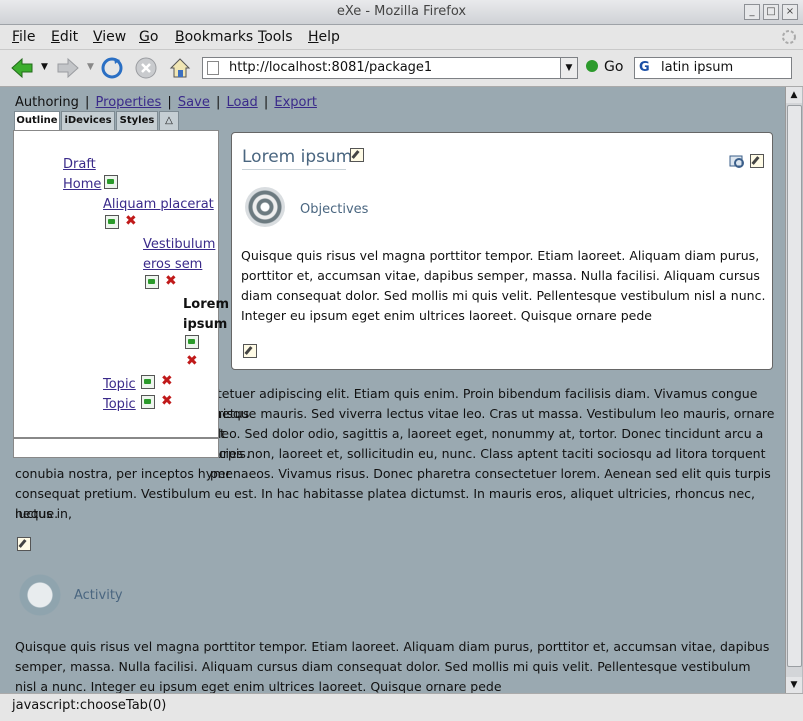  What do you see at coordinates (82, 184) in the screenshot?
I see `outline-node-draft-home: Home` at bounding box center [82, 184].